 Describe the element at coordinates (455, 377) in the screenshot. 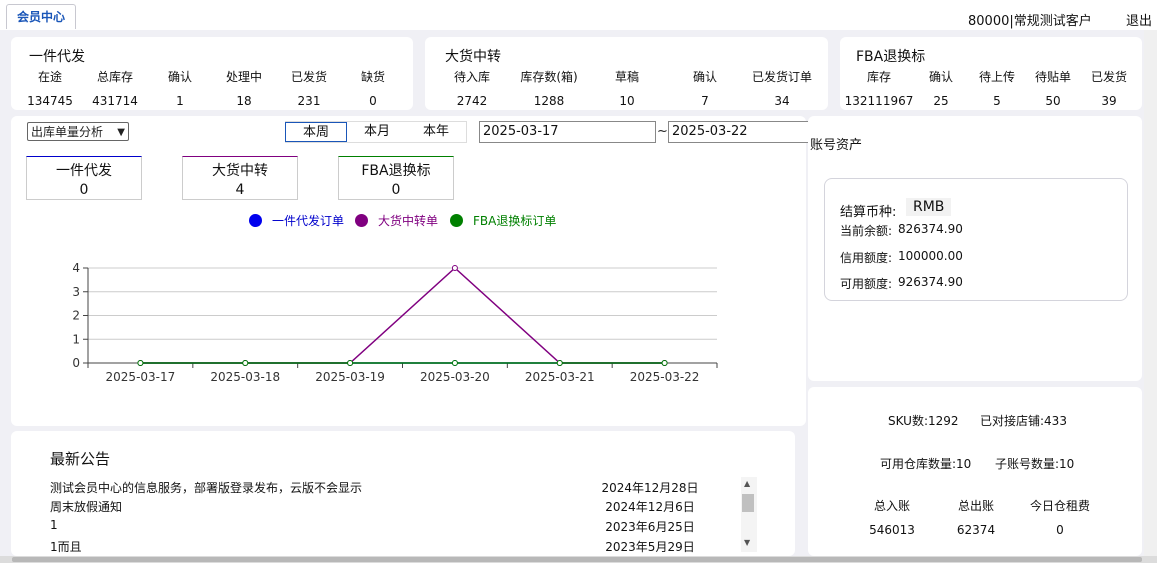

I see `x-tick-label: 2025-03-20` at that location.